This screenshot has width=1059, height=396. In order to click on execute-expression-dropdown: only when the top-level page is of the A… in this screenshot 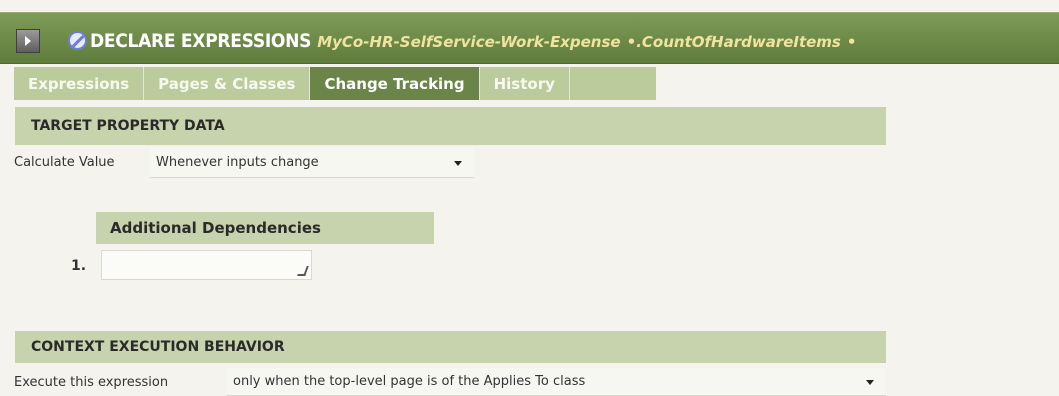, I will do `click(556, 382)`.